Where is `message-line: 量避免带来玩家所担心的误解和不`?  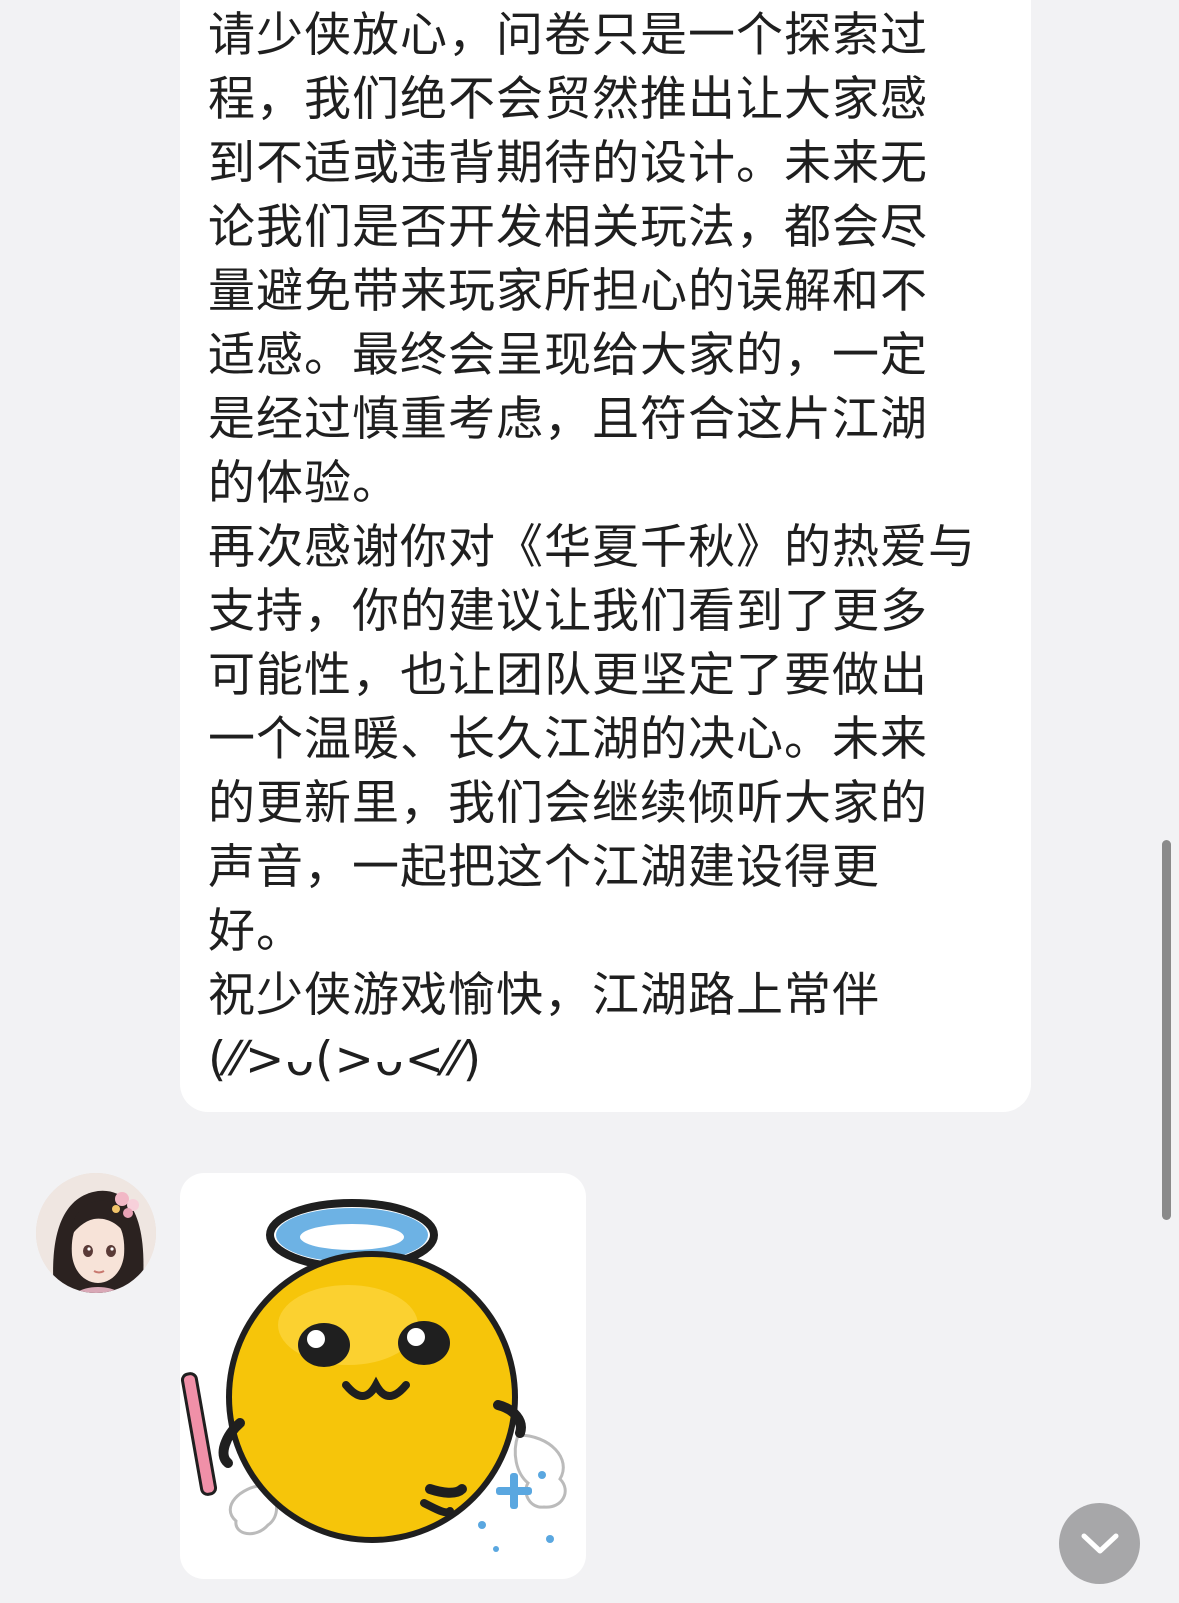
message-line: 量避免带来玩家所担心的误解和不 is located at coordinates (568, 291).